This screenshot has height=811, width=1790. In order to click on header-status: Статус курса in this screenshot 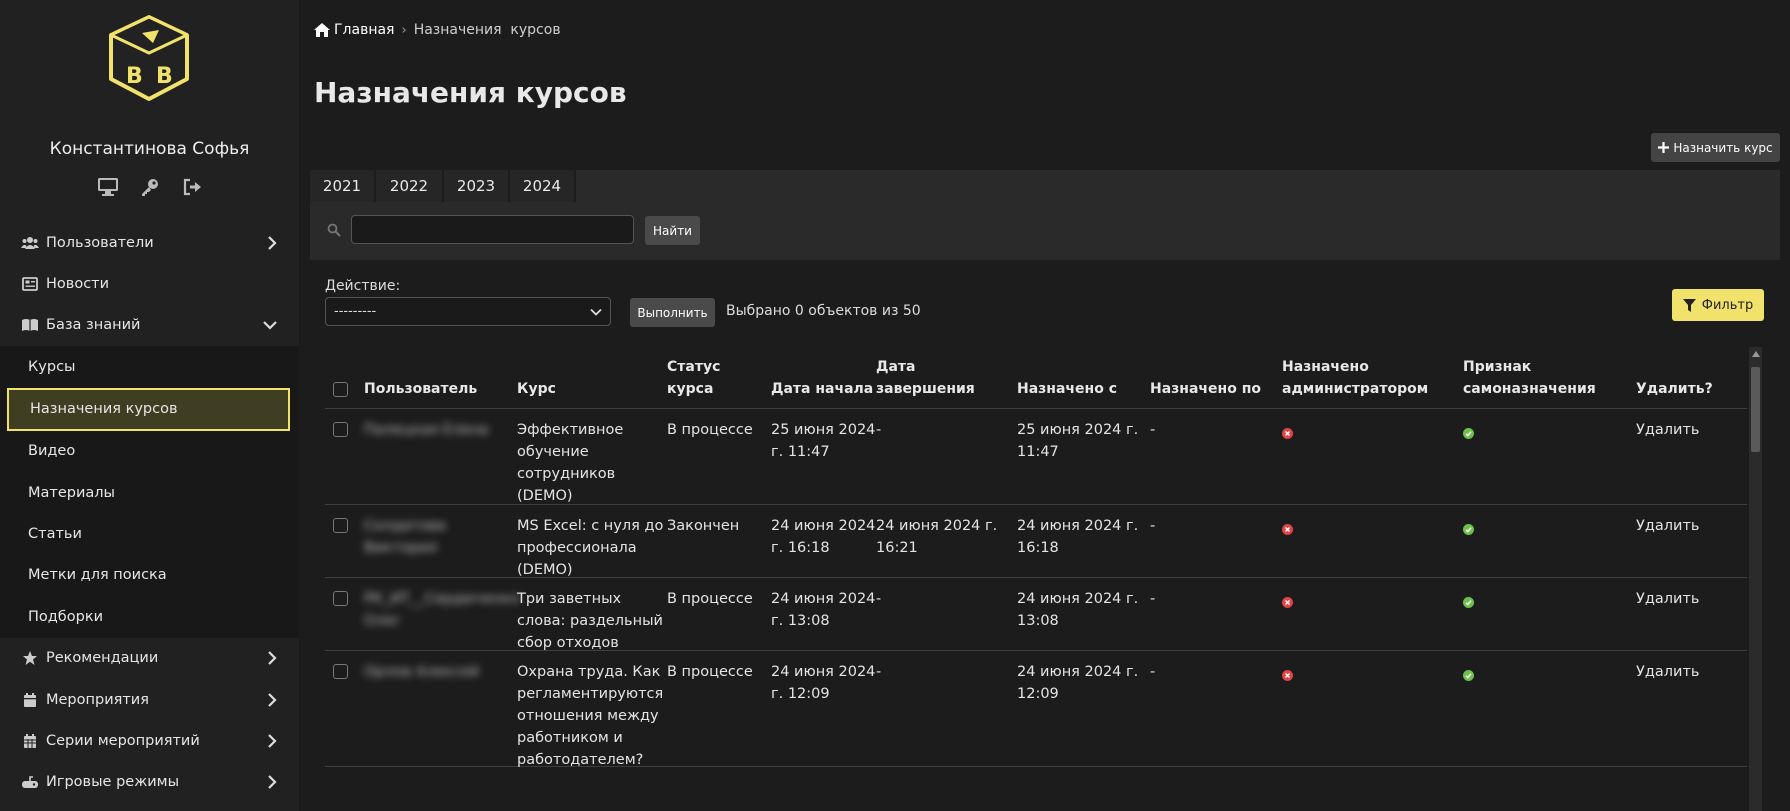, I will do `click(719, 377)`.